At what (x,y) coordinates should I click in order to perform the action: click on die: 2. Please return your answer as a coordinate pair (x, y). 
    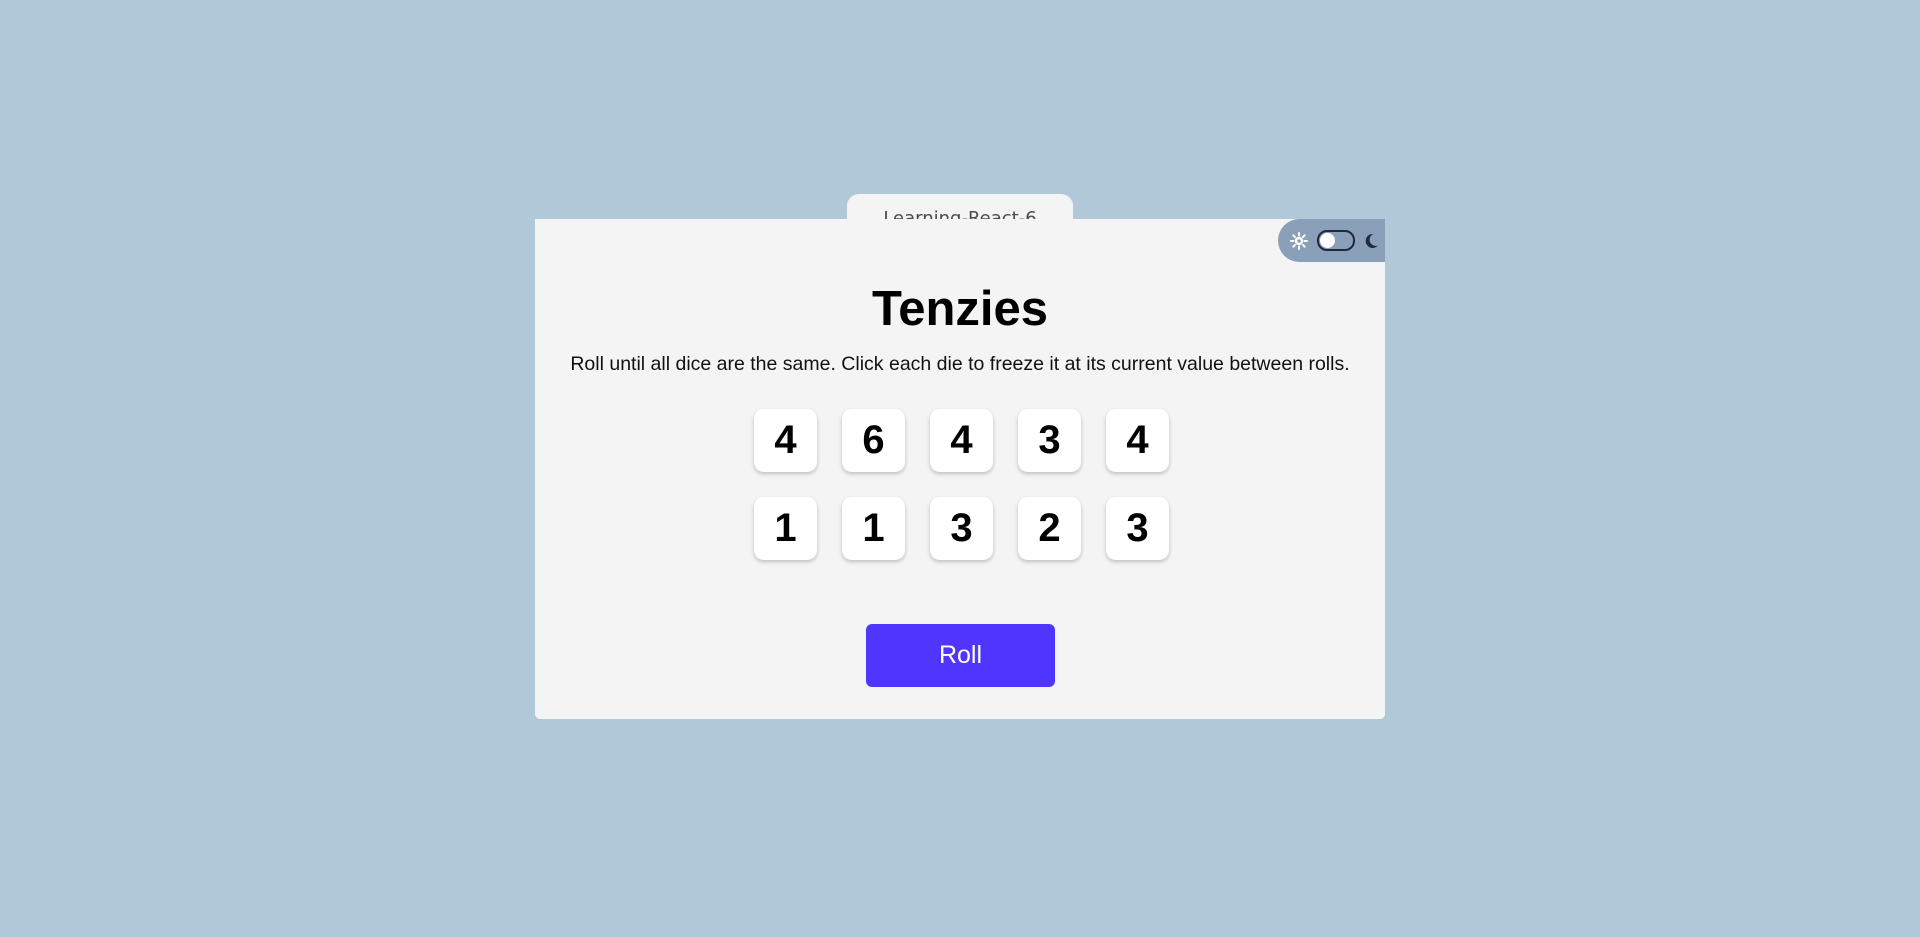
    Looking at the image, I should click on (1049, 528).